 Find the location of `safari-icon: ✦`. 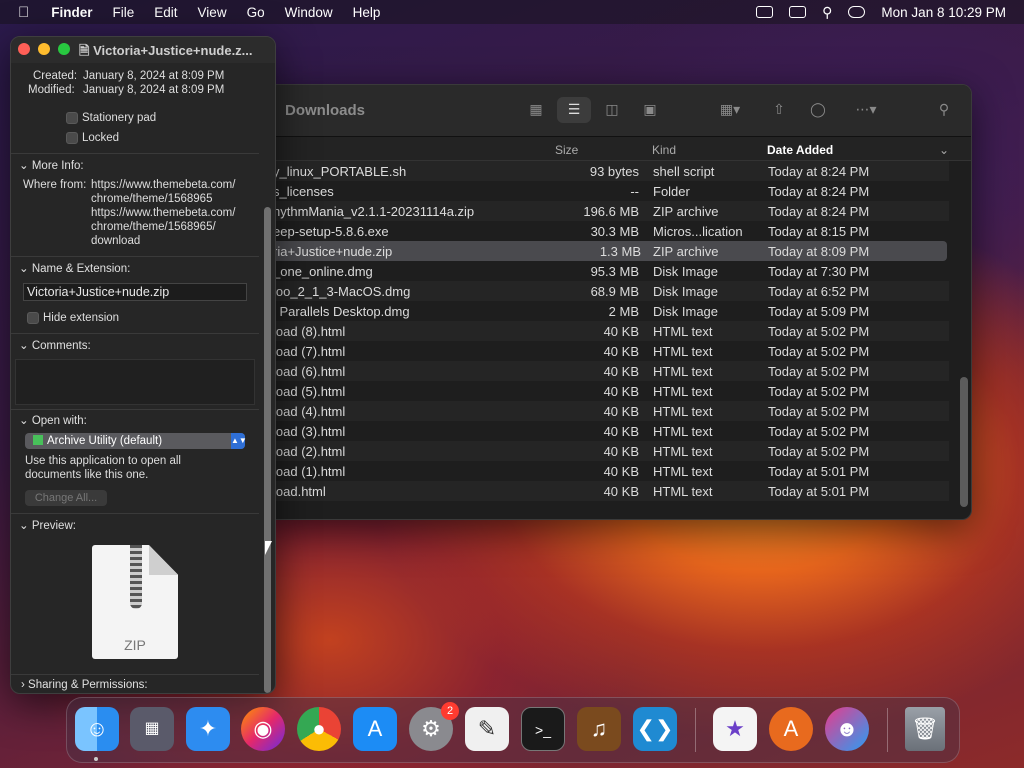

safari-icon: ✦ is located at coordinates (208, 729).